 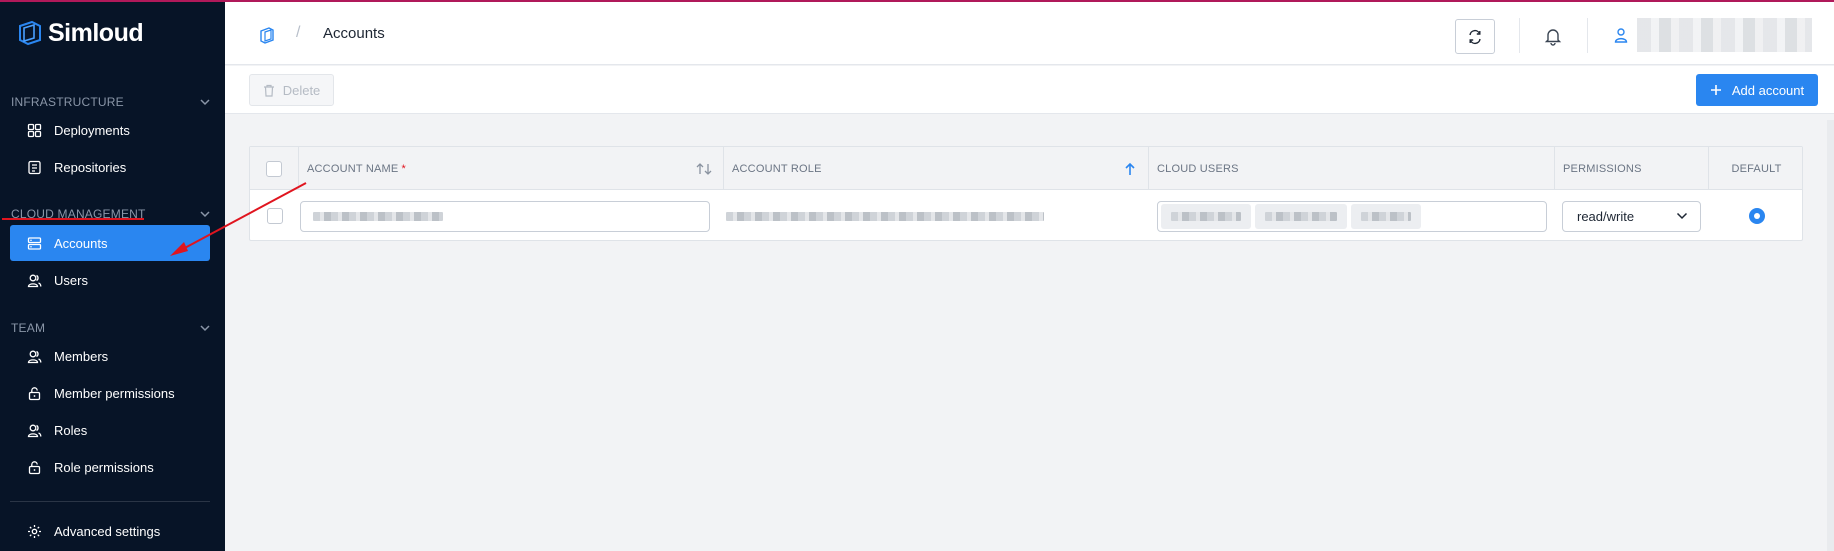 I want to click on column-label: CLOUD USERS, so click(x=1198, y=168).